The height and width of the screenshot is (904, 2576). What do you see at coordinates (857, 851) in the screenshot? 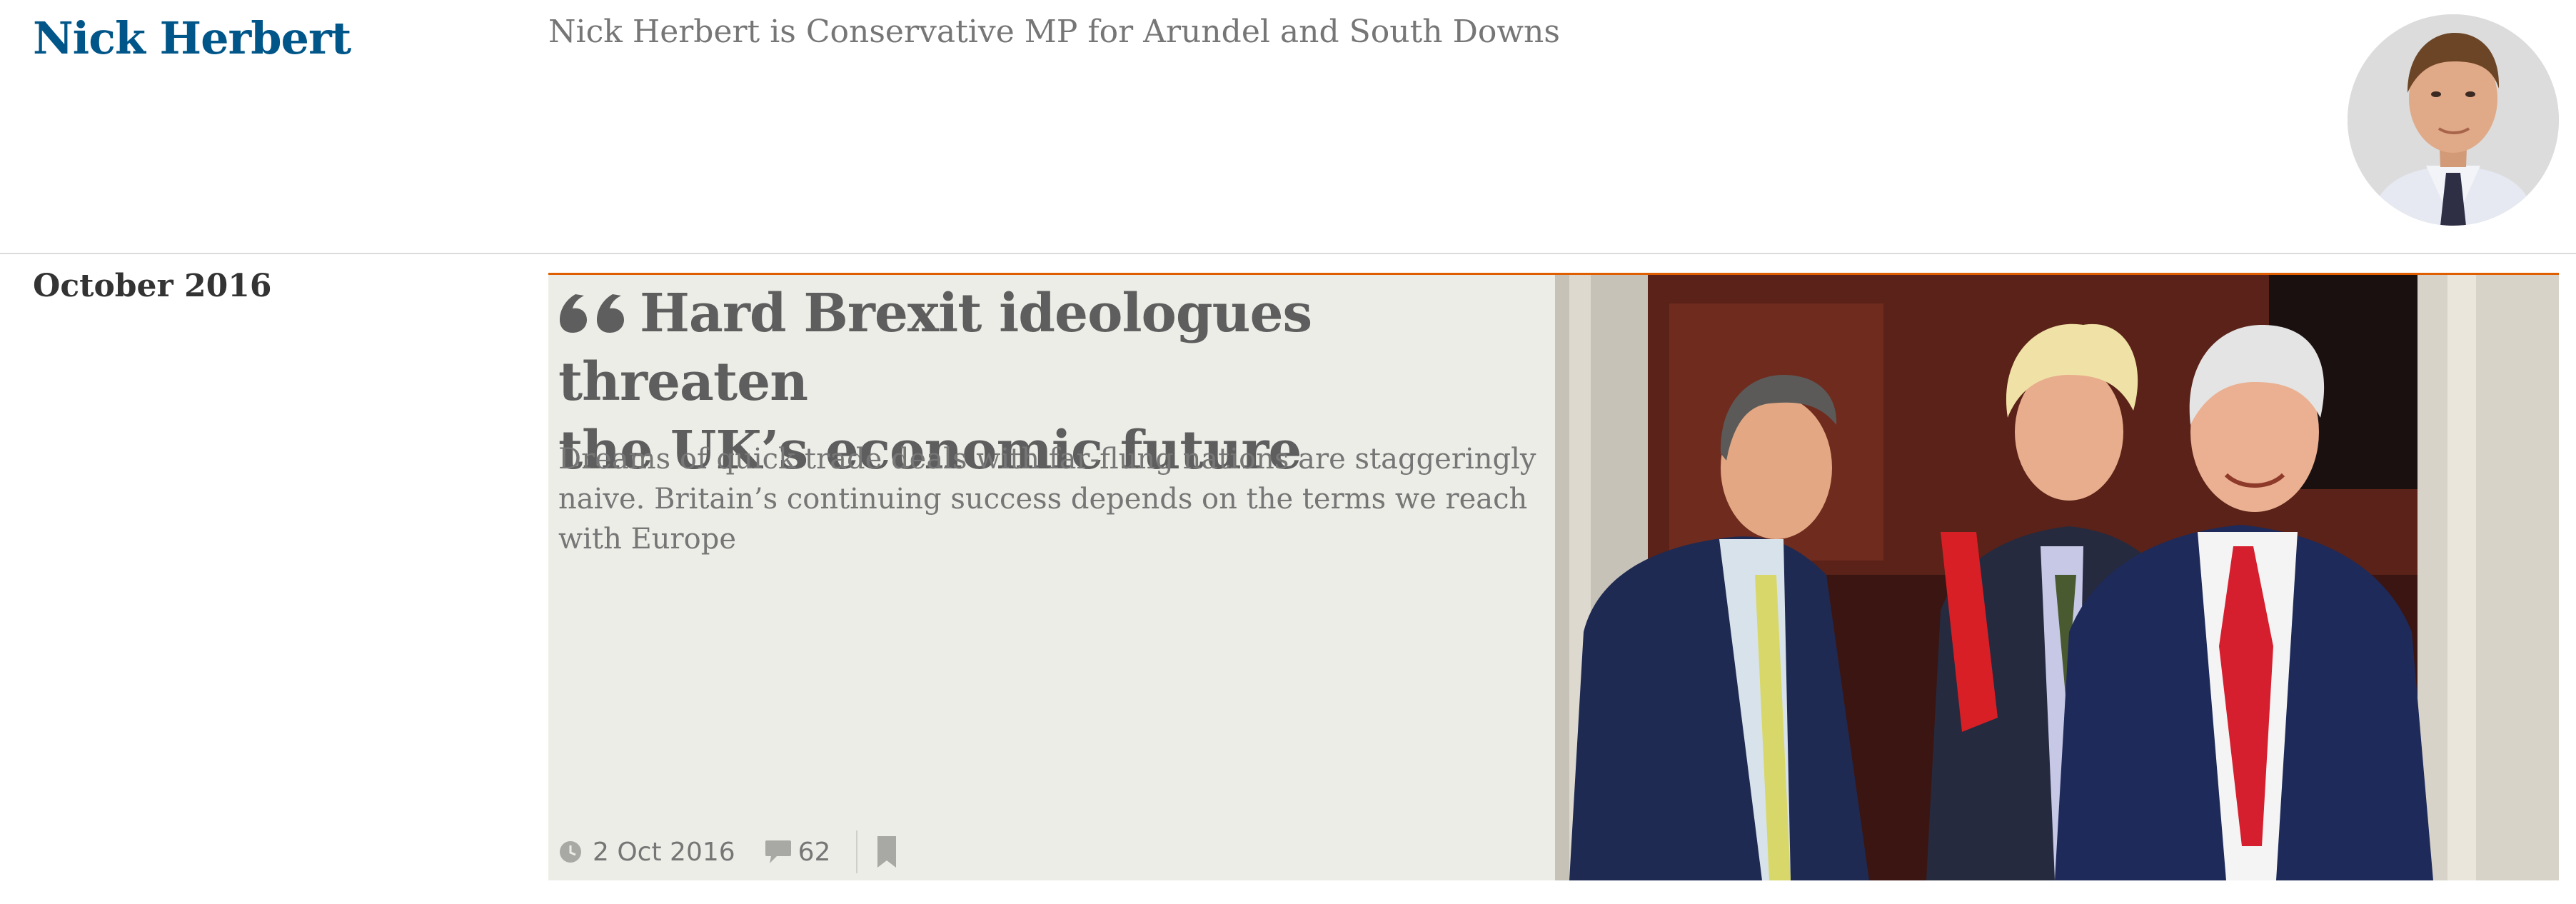
I see `meta-divider` at bounding box center [857, 851].